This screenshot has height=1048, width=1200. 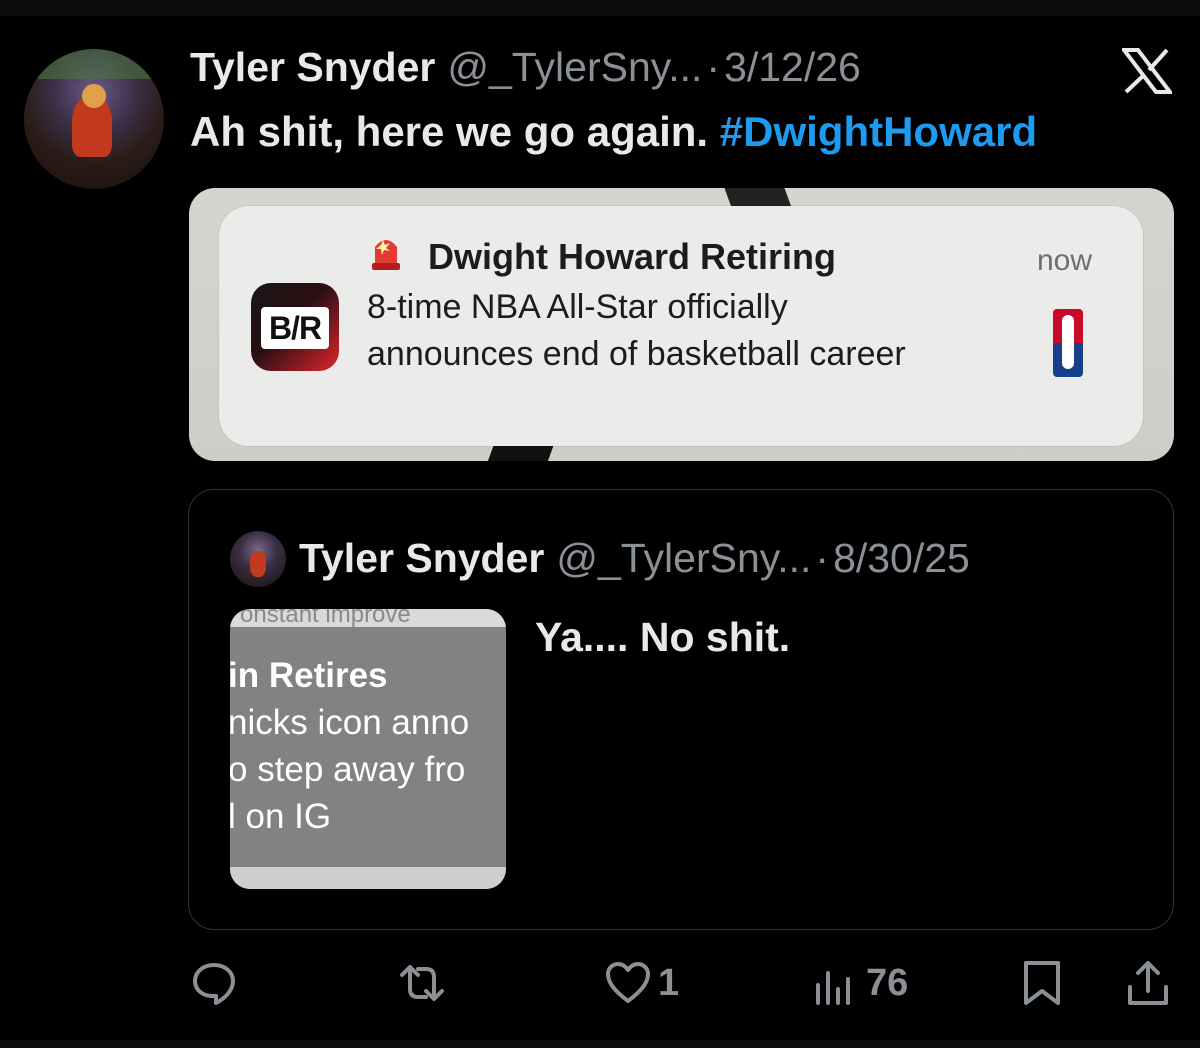 What do you see at coordinates (1065, 260) in the screenshot?
I see `notification-time: now` at bounding box center [1065, 260].